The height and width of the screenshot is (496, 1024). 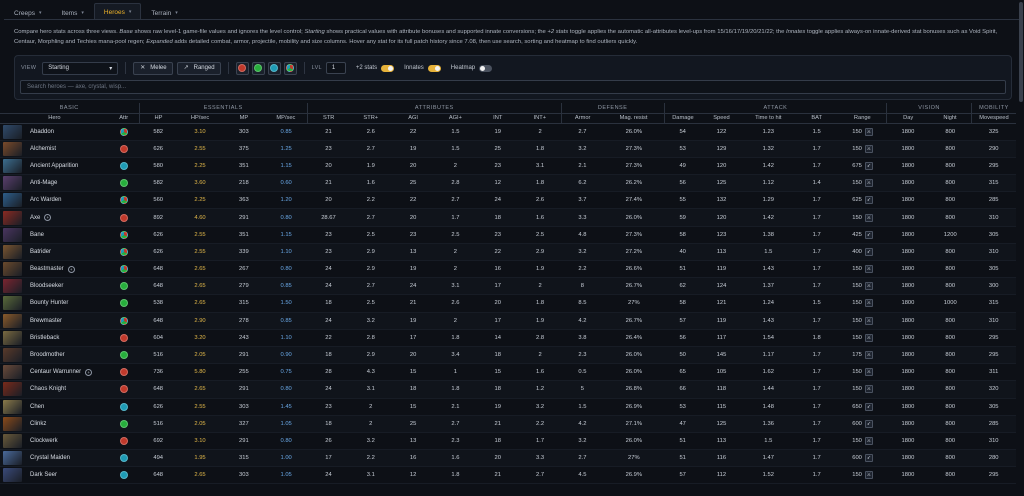 I want to click on hero-name: Brewmaster, so click(x=46, y=321).